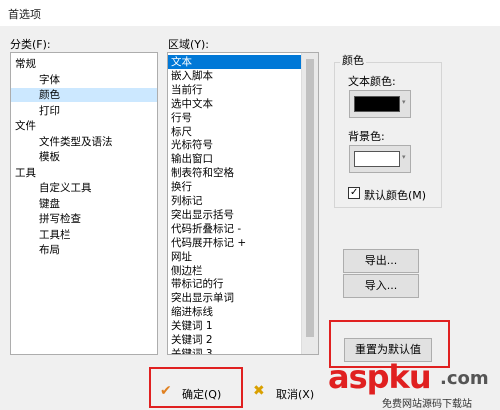 The height and width of the screenshot is (410, 500). I want to click on category-item: 键盘, so click(84, 204).